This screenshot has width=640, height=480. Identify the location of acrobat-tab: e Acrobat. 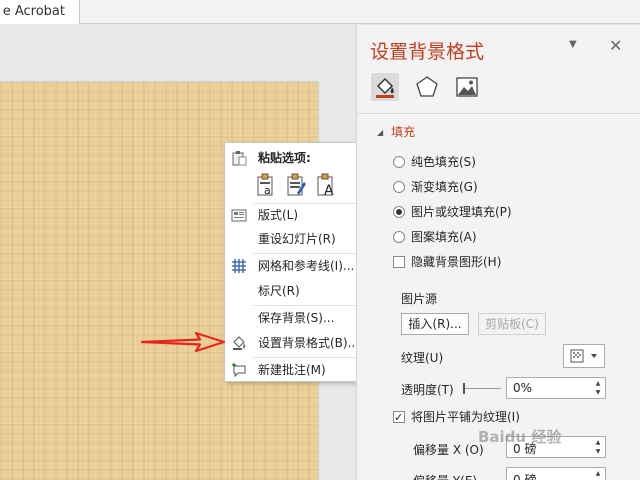
(40, 12).